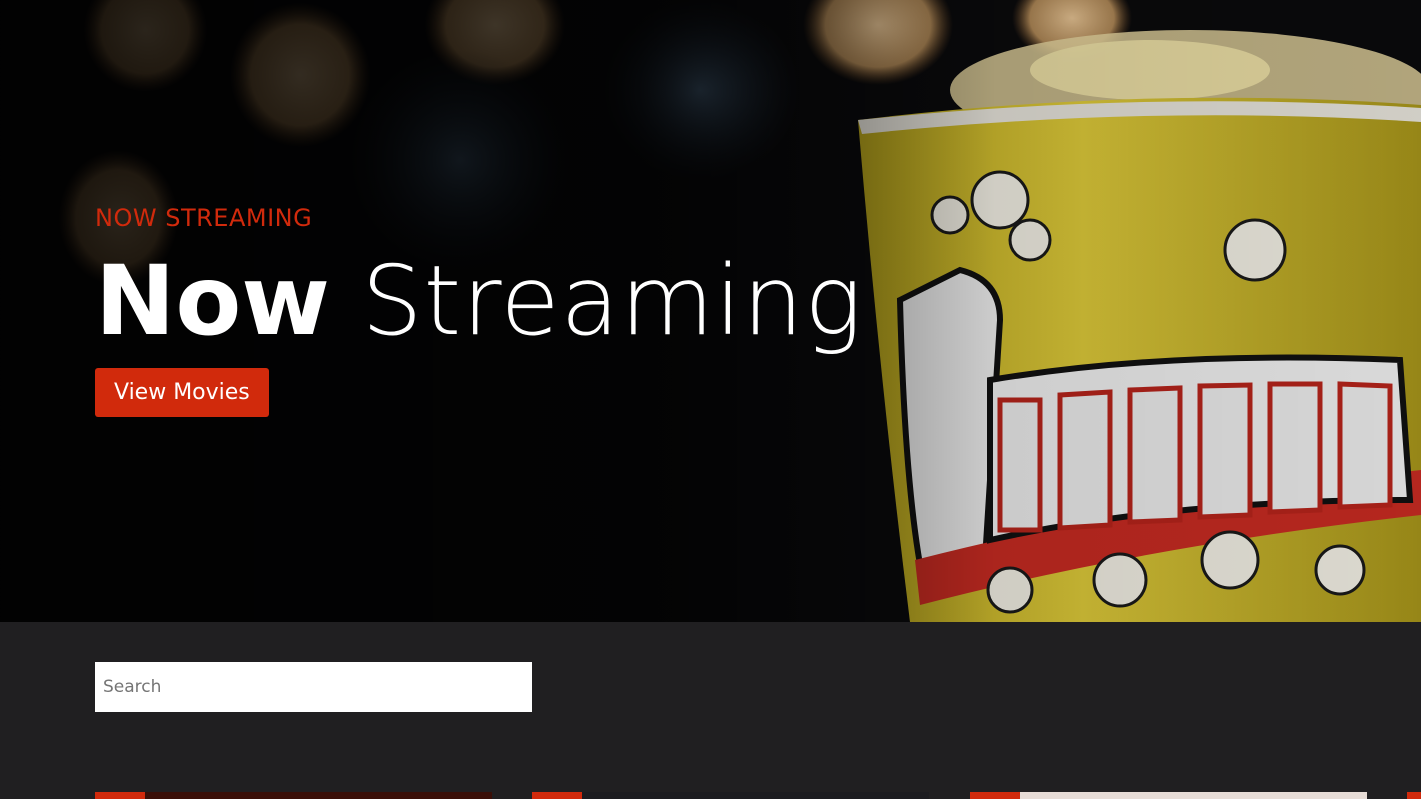 Image resolution: width=1421 pixels, height=799 pixels. I want to click on search-input, so click(313, 687).